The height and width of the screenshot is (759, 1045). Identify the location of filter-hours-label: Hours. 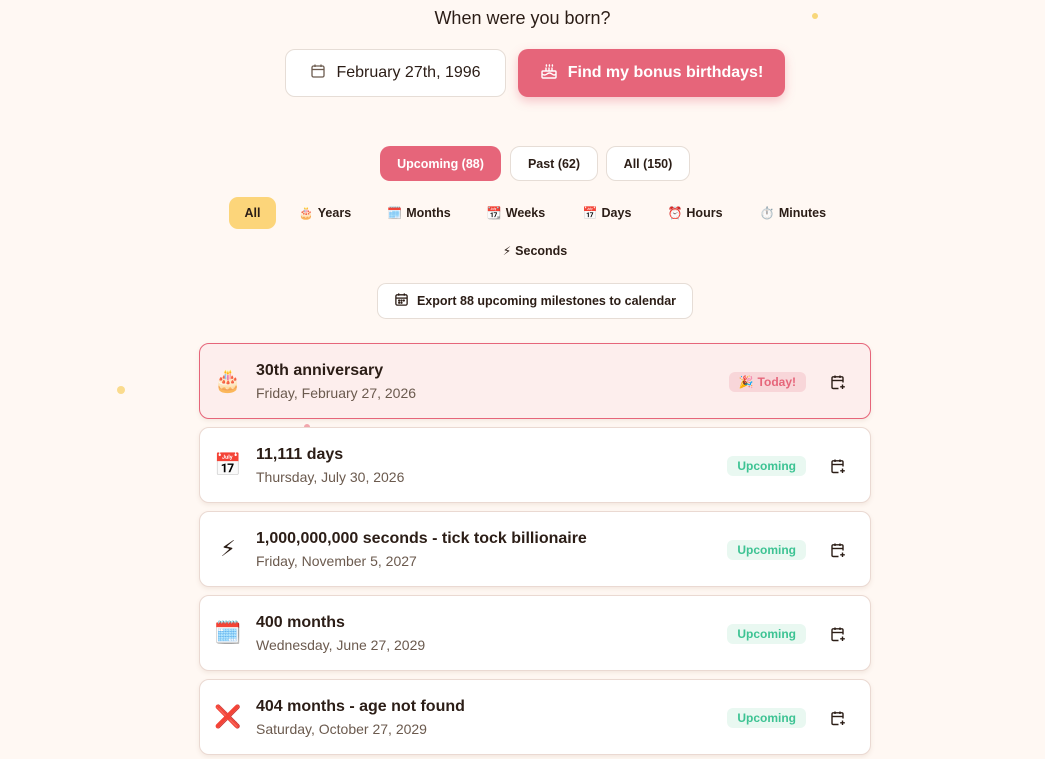
(704, 213).